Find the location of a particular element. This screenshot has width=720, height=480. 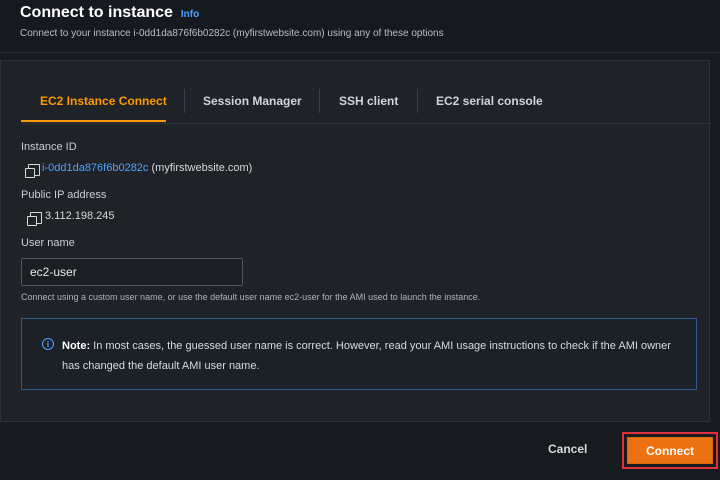

active-tab-indicator is located at coordinates (93, 121).